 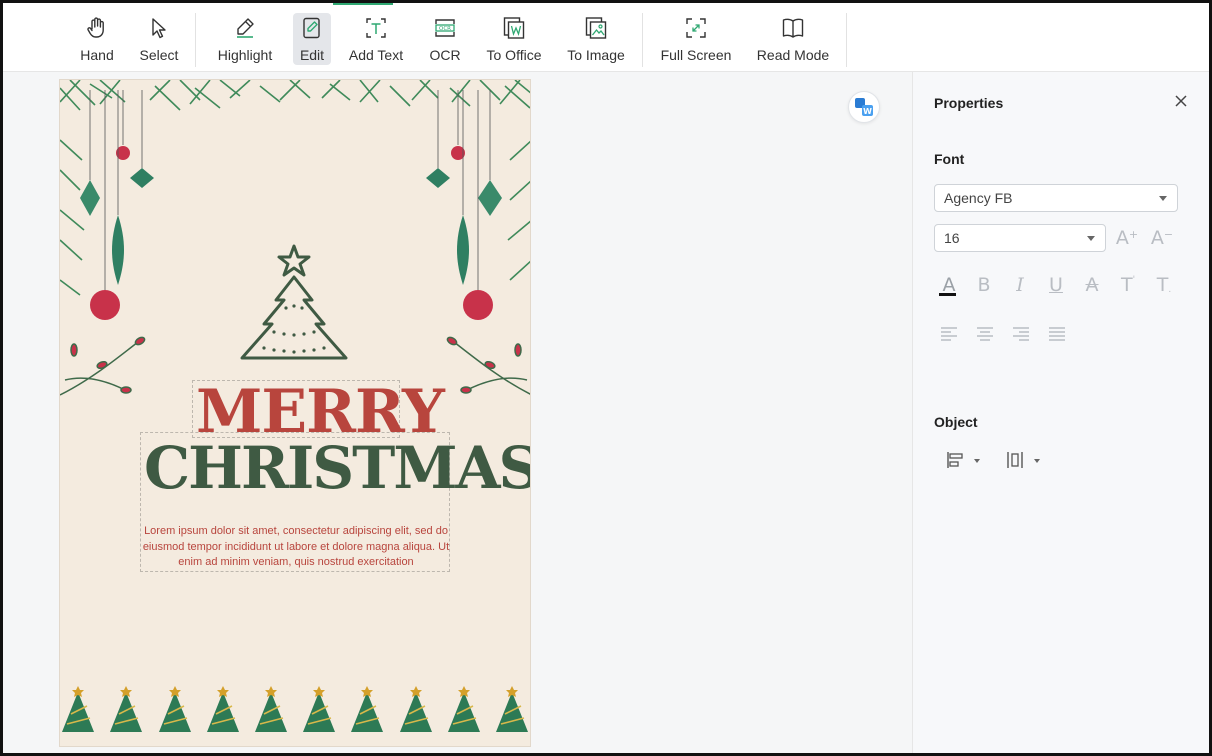 I want to click on align-right-icon, so click(x=1021, y=334).